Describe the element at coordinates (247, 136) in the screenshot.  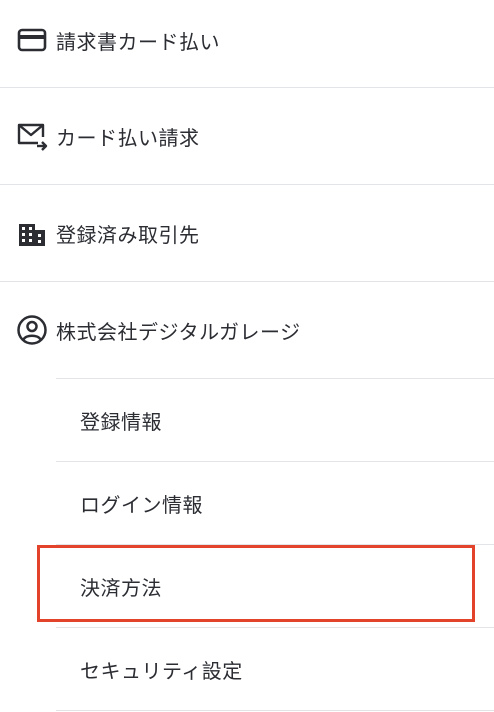
I see `menu-item-card-payment-request: カード払い請求` at that location.